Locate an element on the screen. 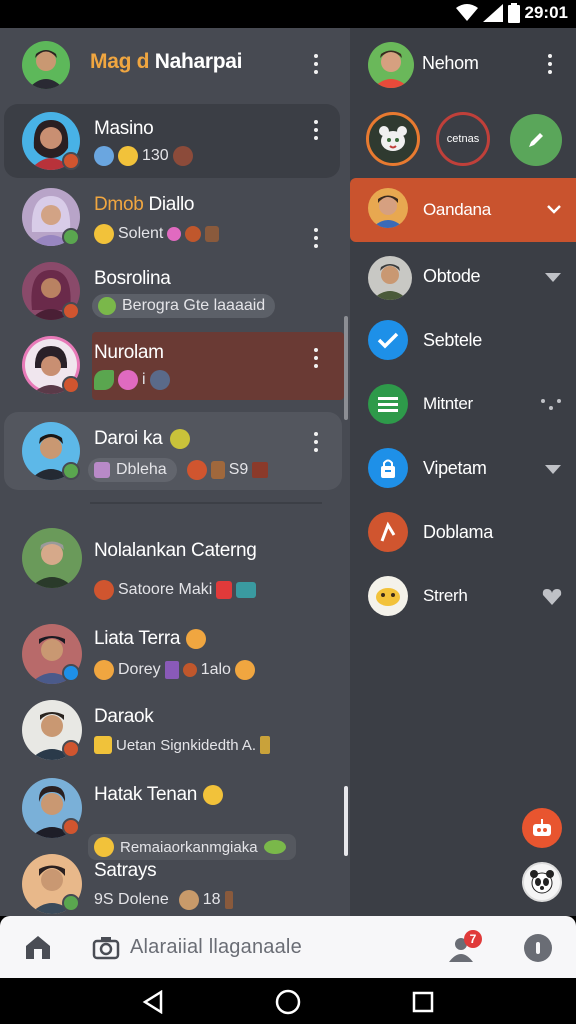  drawer-item-oandana: Oandana is located at coordinates (463, 210).